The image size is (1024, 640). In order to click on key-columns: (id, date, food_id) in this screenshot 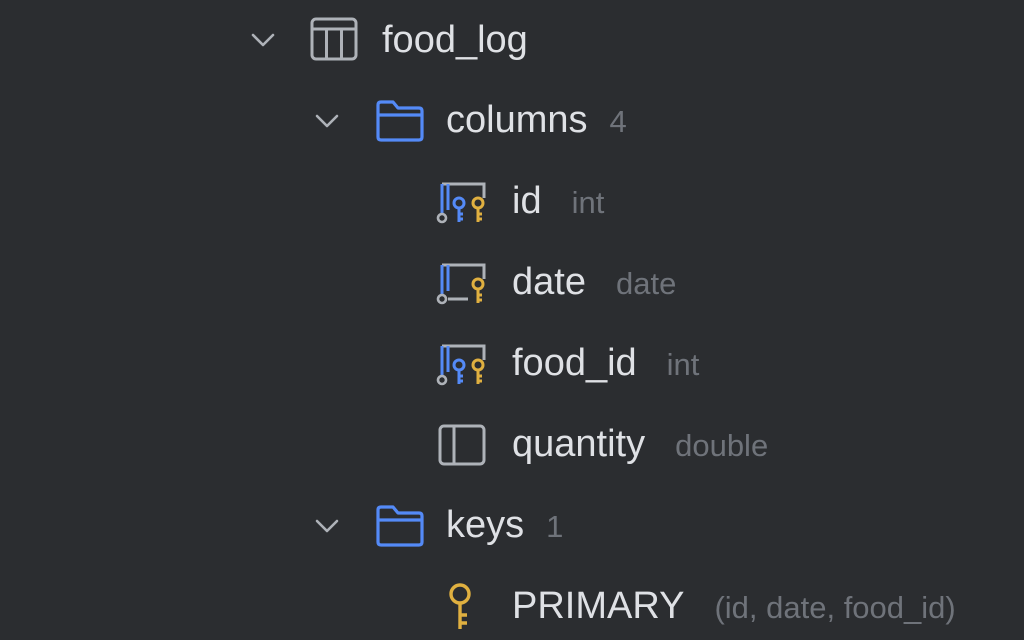, I will do `click(835, 607)`.